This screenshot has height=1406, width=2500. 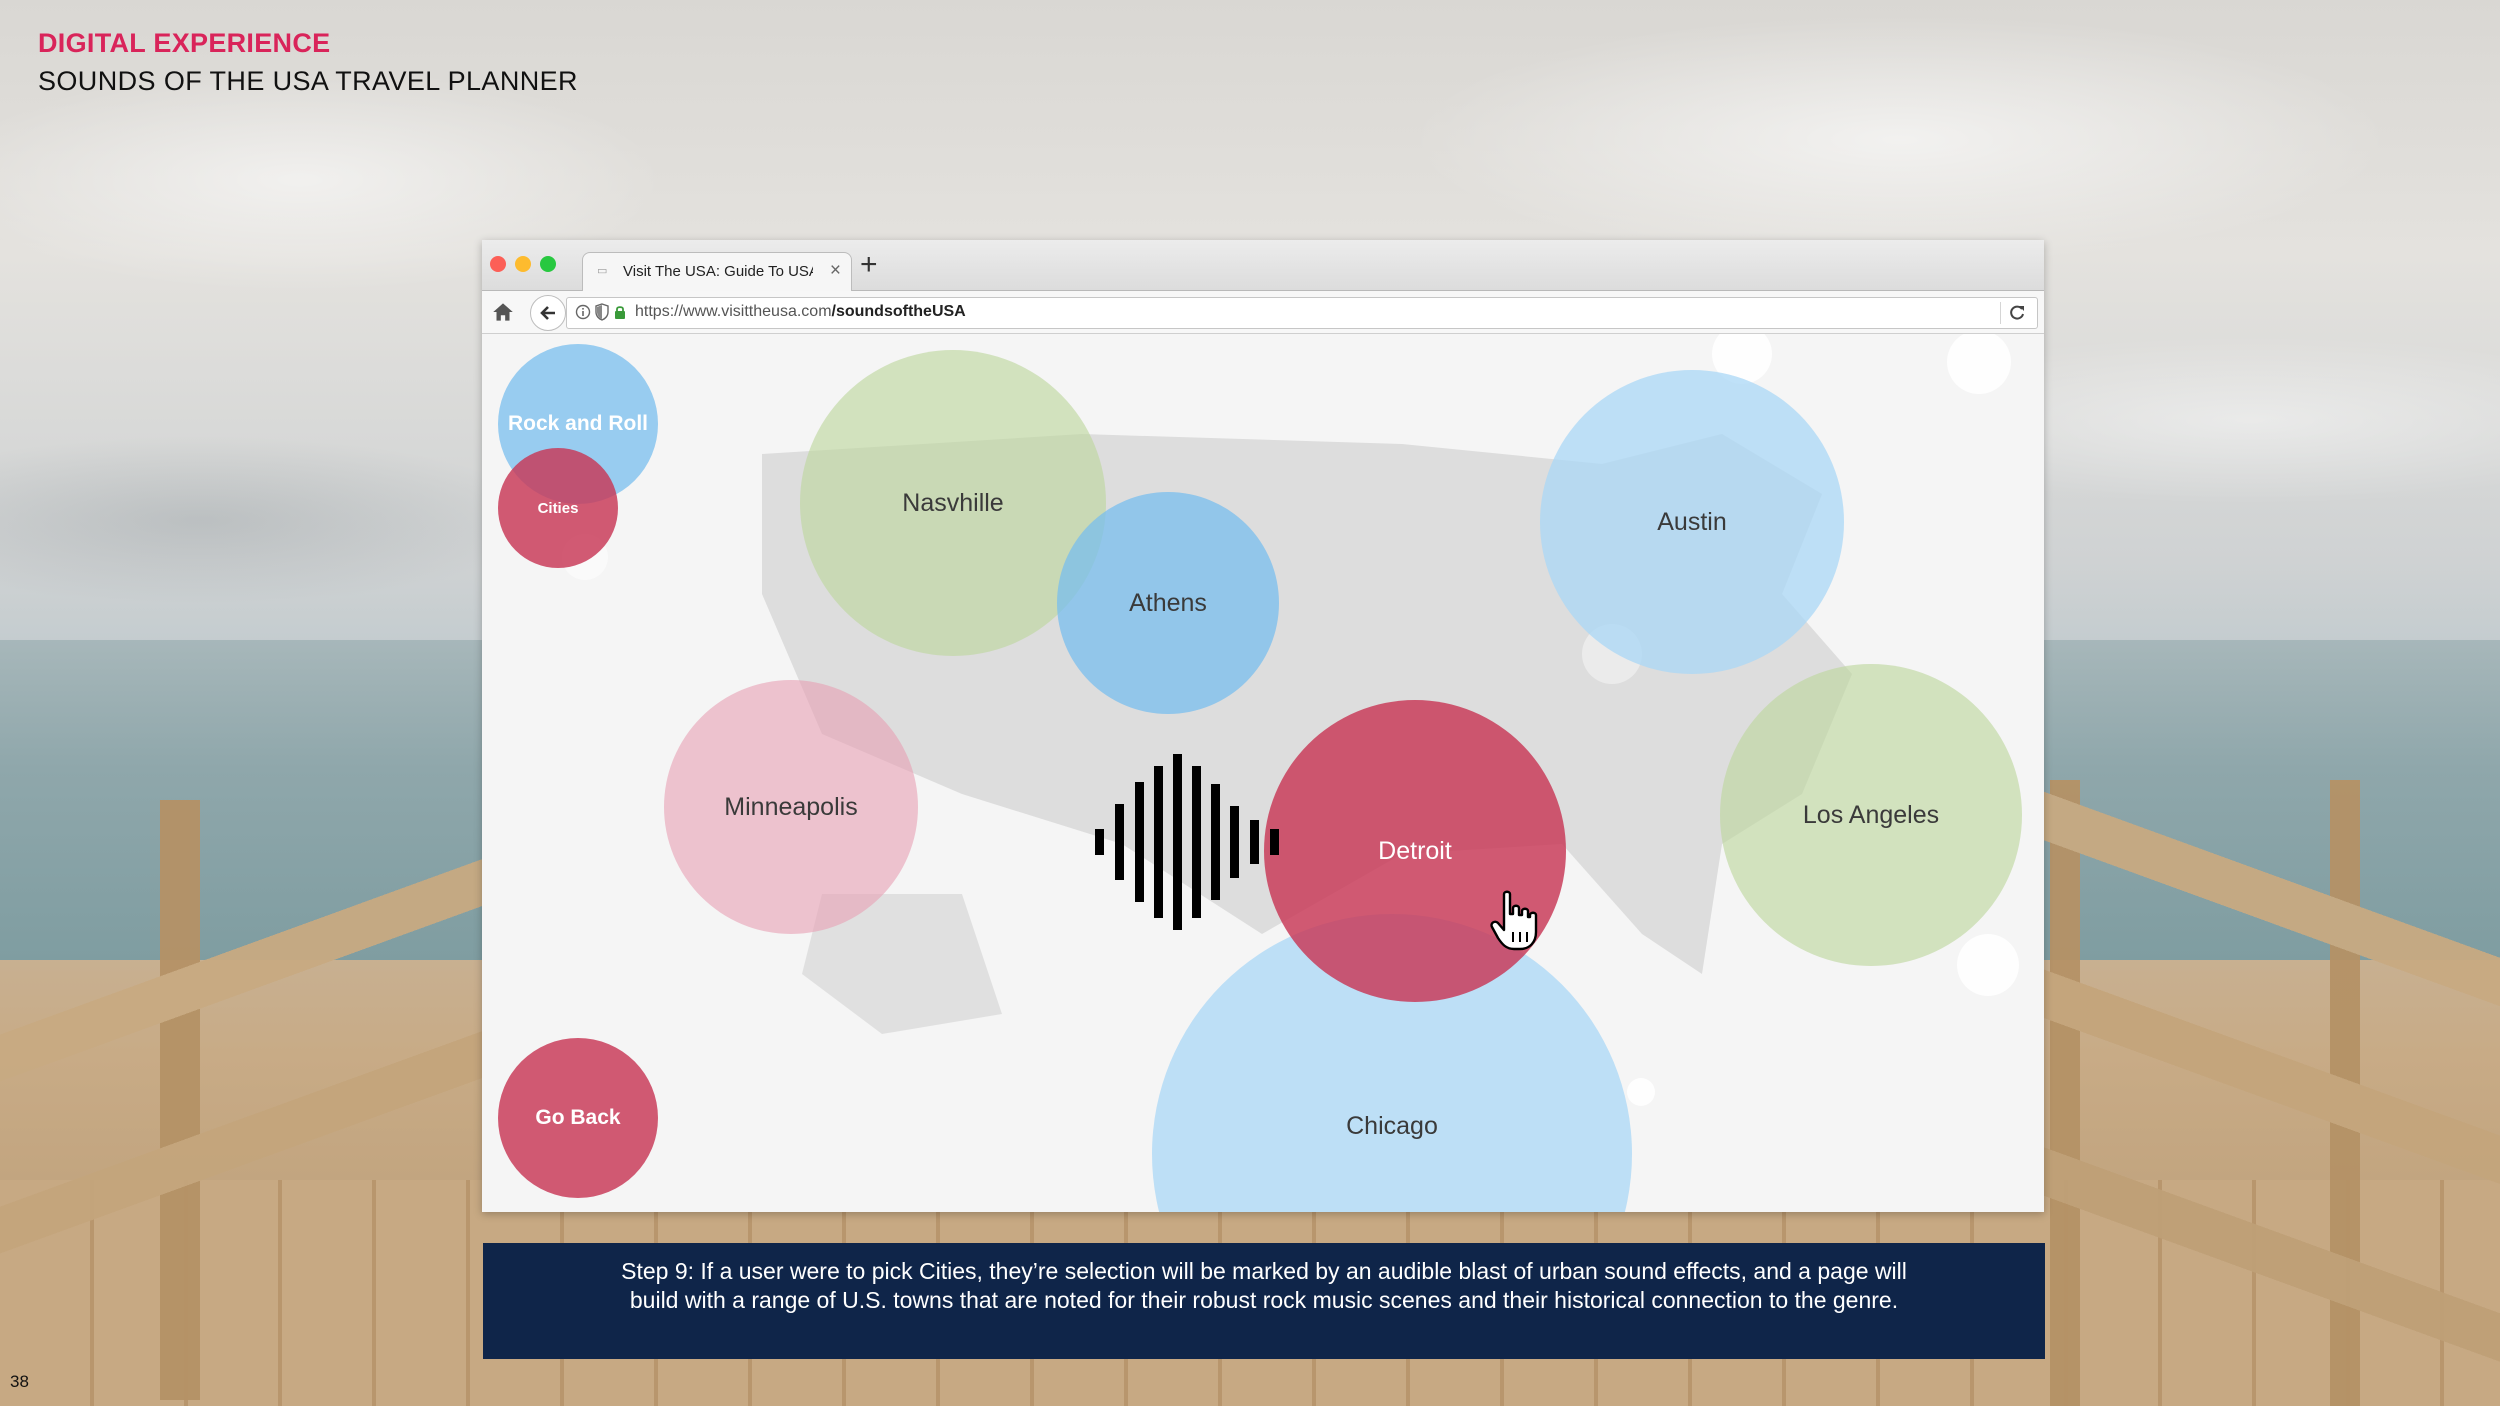 What do you see at coordinates (250, 1100) in the screenshot?
I see `background-rail-left` at bounding box center [250, 1100].